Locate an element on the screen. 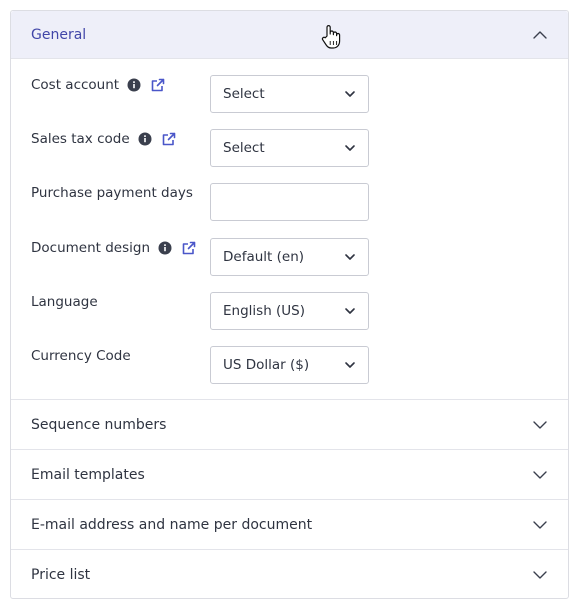  document-design-value: Default (en) is located at coordinates (264, 257).